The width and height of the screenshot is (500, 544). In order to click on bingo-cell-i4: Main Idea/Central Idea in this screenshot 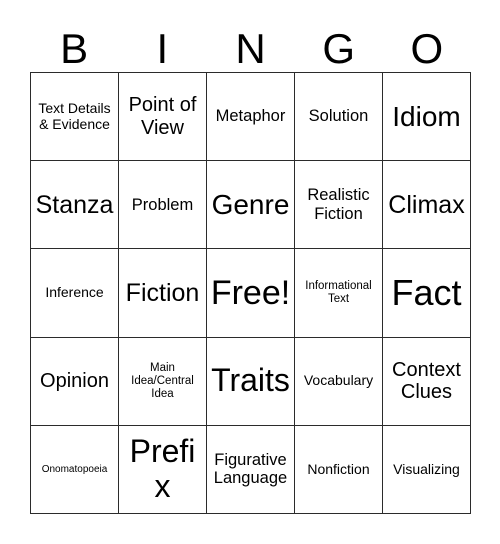, I will do `click(163, 381)`.